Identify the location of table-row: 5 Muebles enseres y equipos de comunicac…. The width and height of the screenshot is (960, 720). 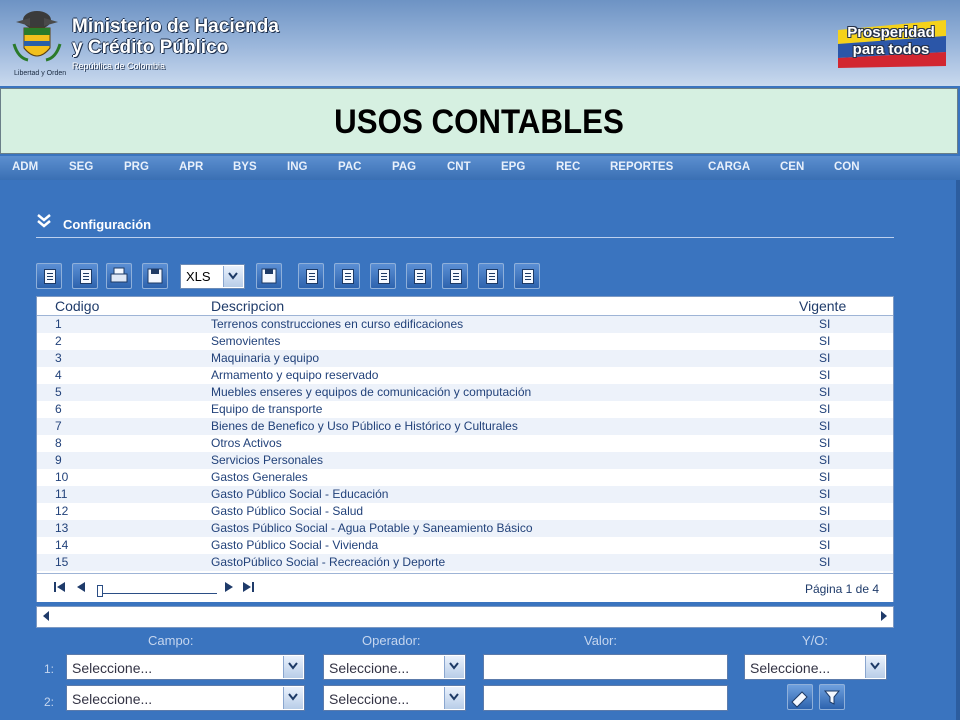
(465, 392).